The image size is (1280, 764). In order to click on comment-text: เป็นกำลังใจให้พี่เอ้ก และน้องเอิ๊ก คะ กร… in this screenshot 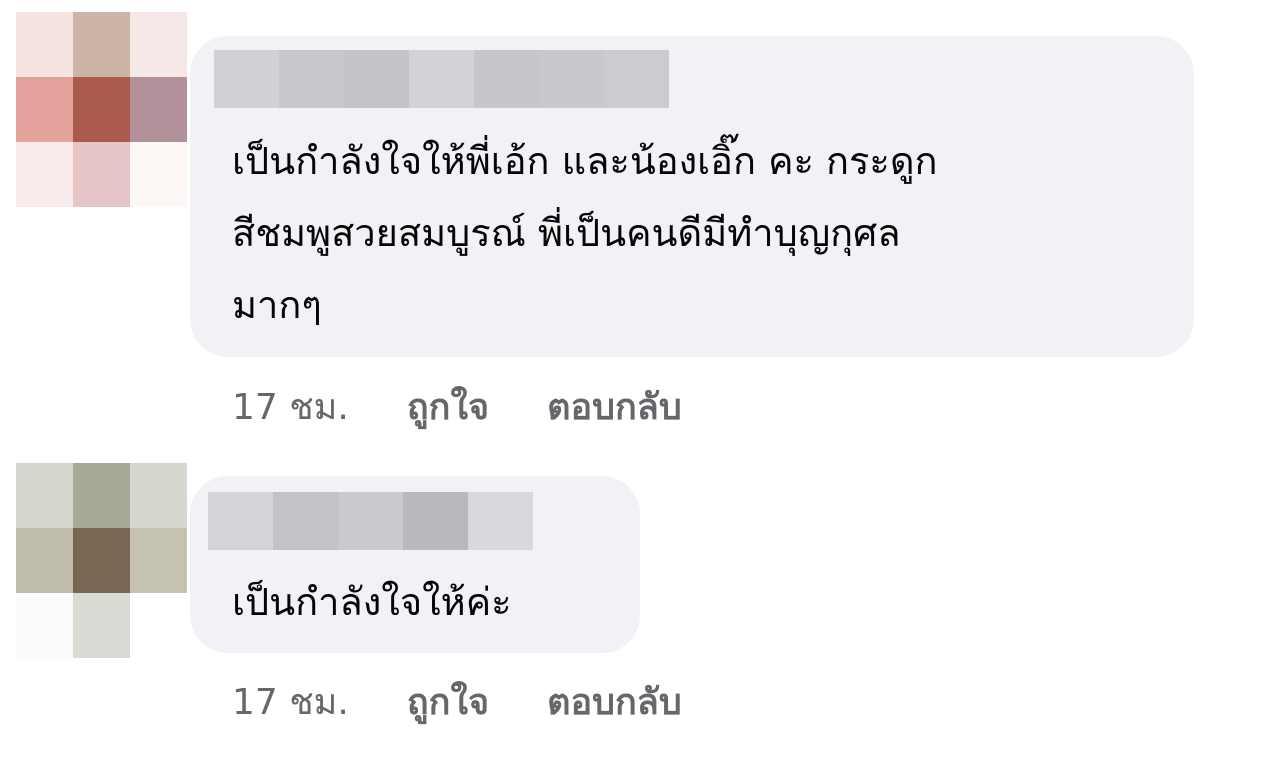, I will do `click(585, 233)`.